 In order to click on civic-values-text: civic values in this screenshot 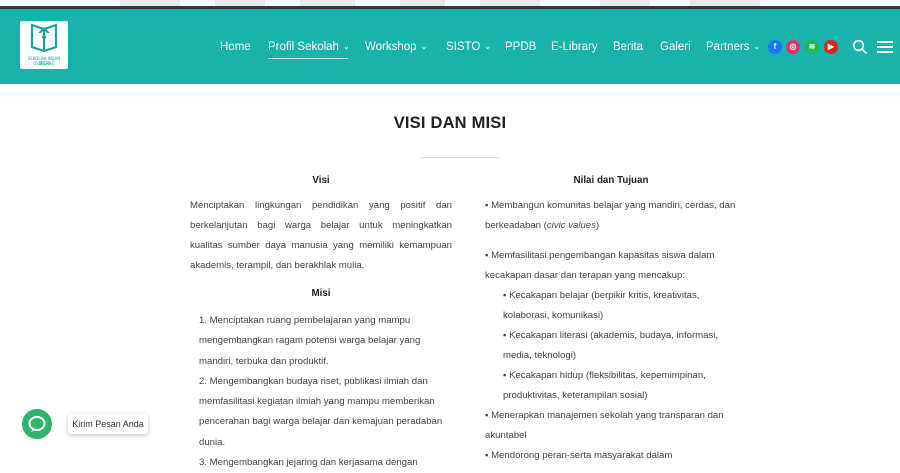, I will do `click(571, 225)`.